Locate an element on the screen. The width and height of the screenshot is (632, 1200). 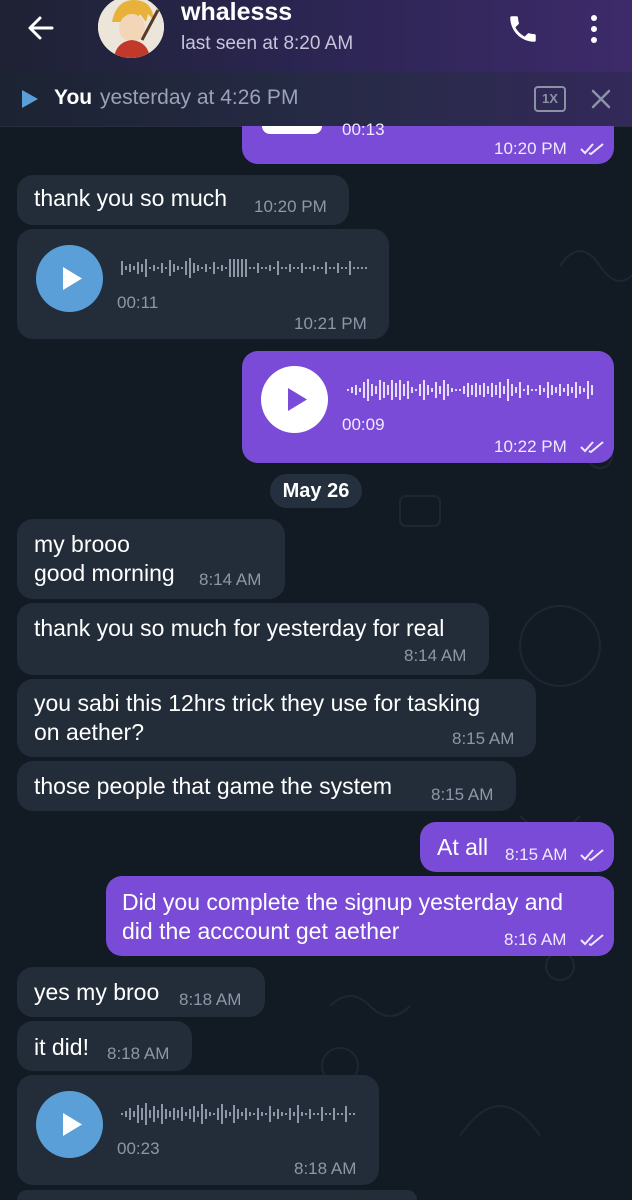
voice-duration: 00:13 is located at coordinates (363, 129).